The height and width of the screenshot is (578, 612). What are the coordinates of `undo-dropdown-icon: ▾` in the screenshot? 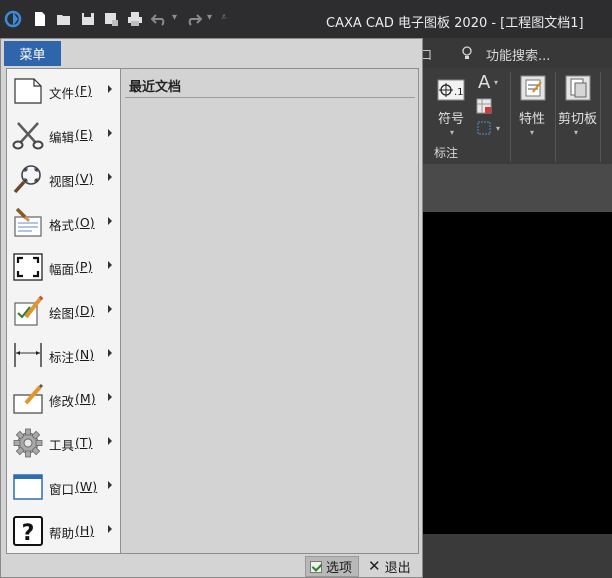 It's located at (174, 17).